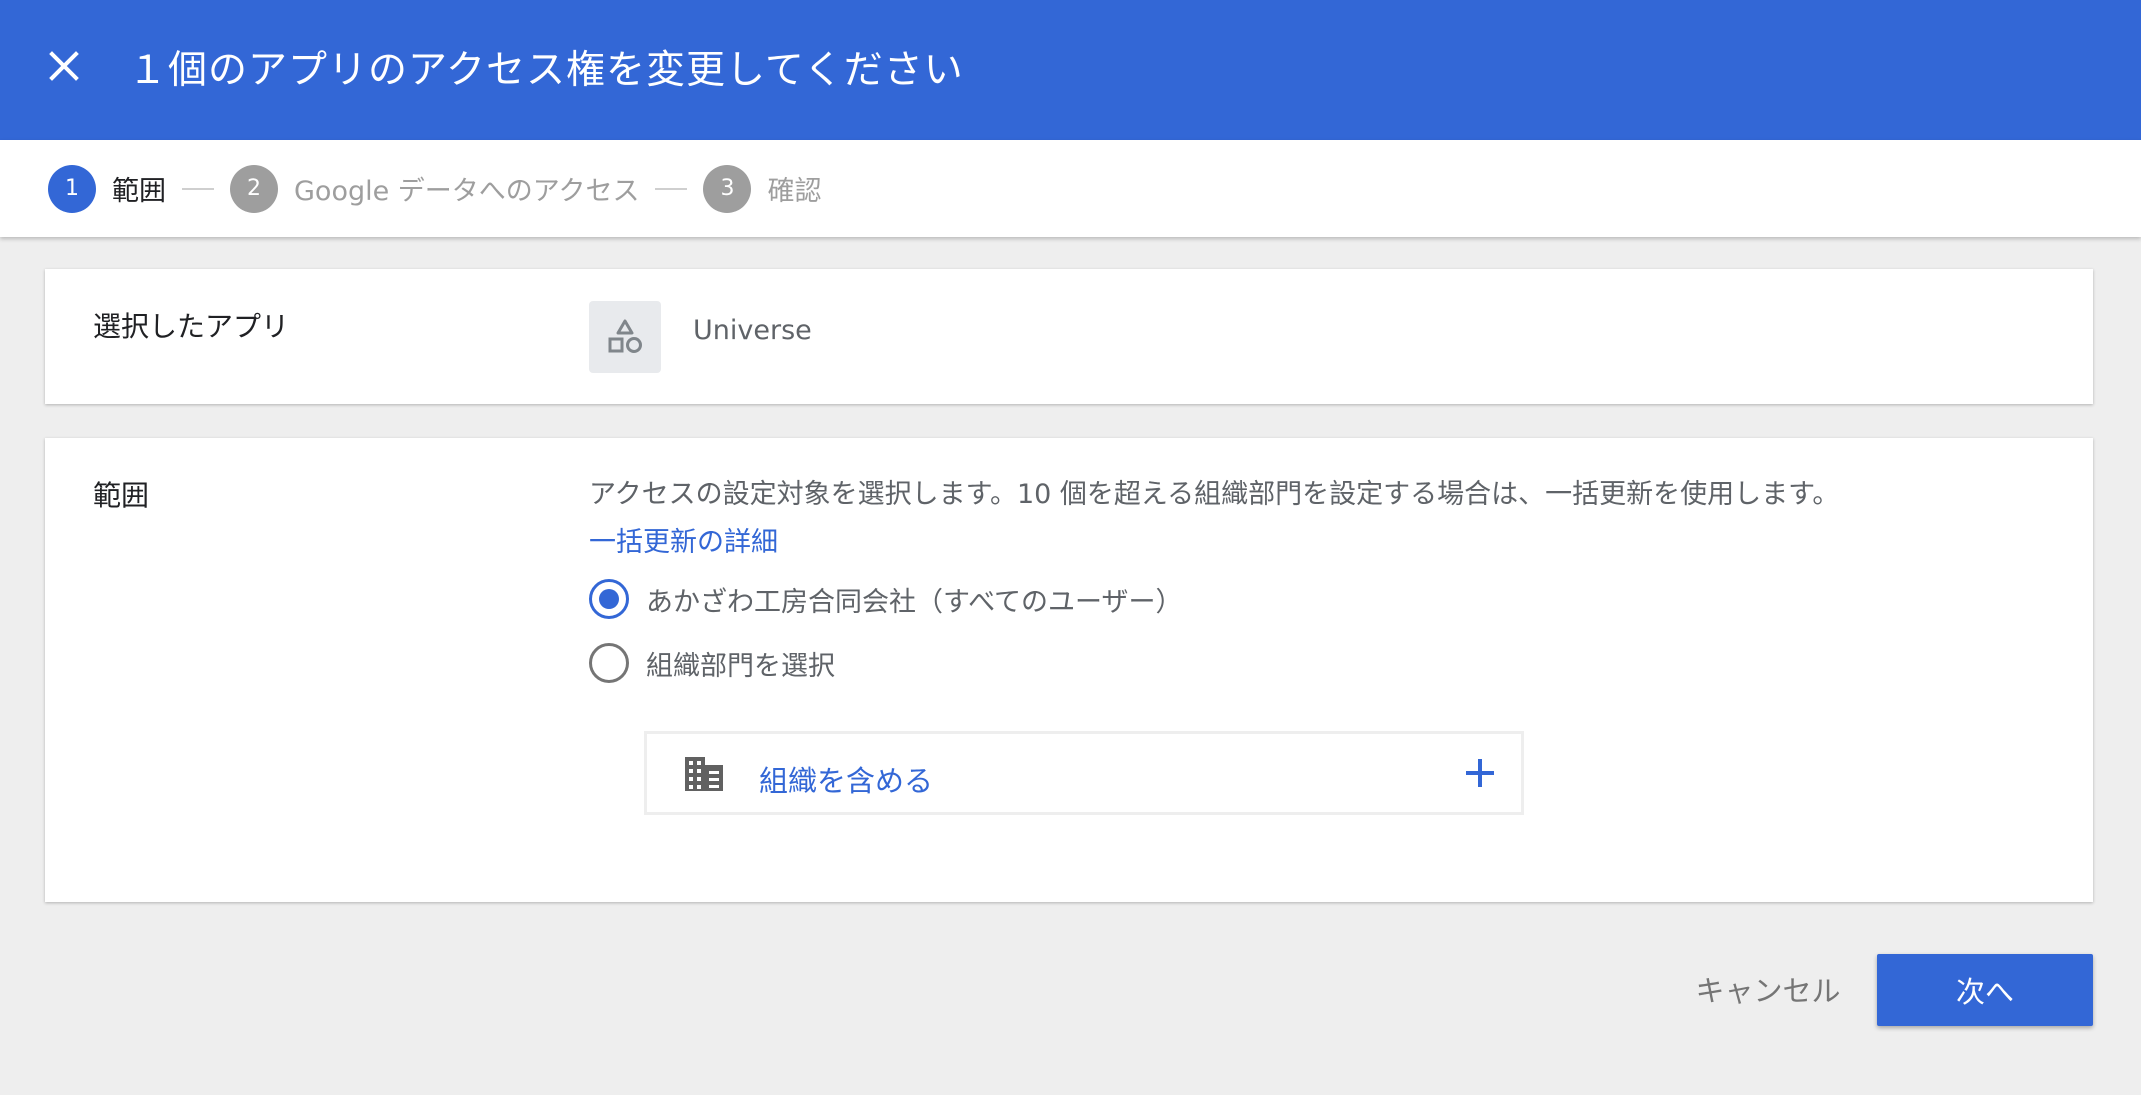  I want to click on close-icon, so click(64, 66).